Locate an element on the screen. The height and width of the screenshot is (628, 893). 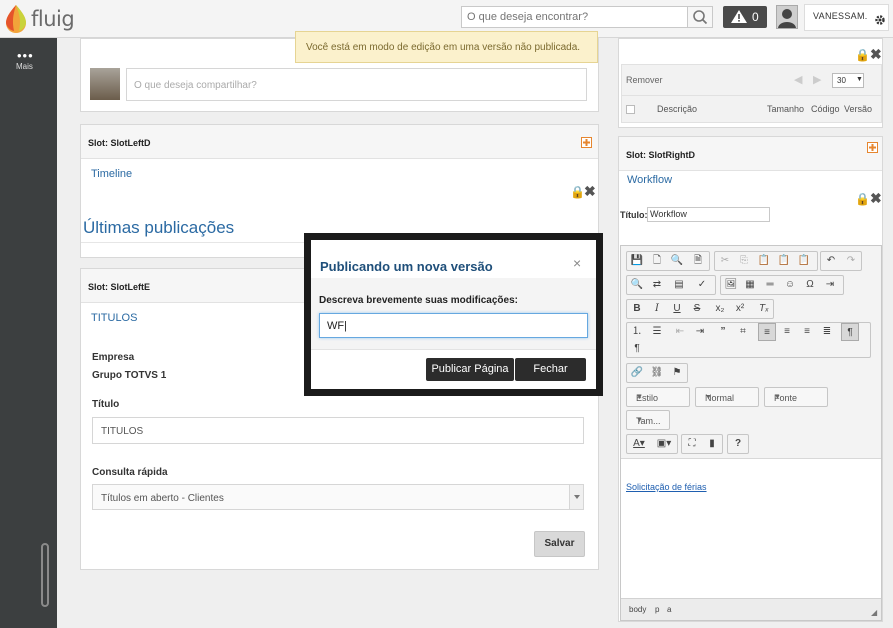
remove-button: Remover is located at coordinates (644, 80).